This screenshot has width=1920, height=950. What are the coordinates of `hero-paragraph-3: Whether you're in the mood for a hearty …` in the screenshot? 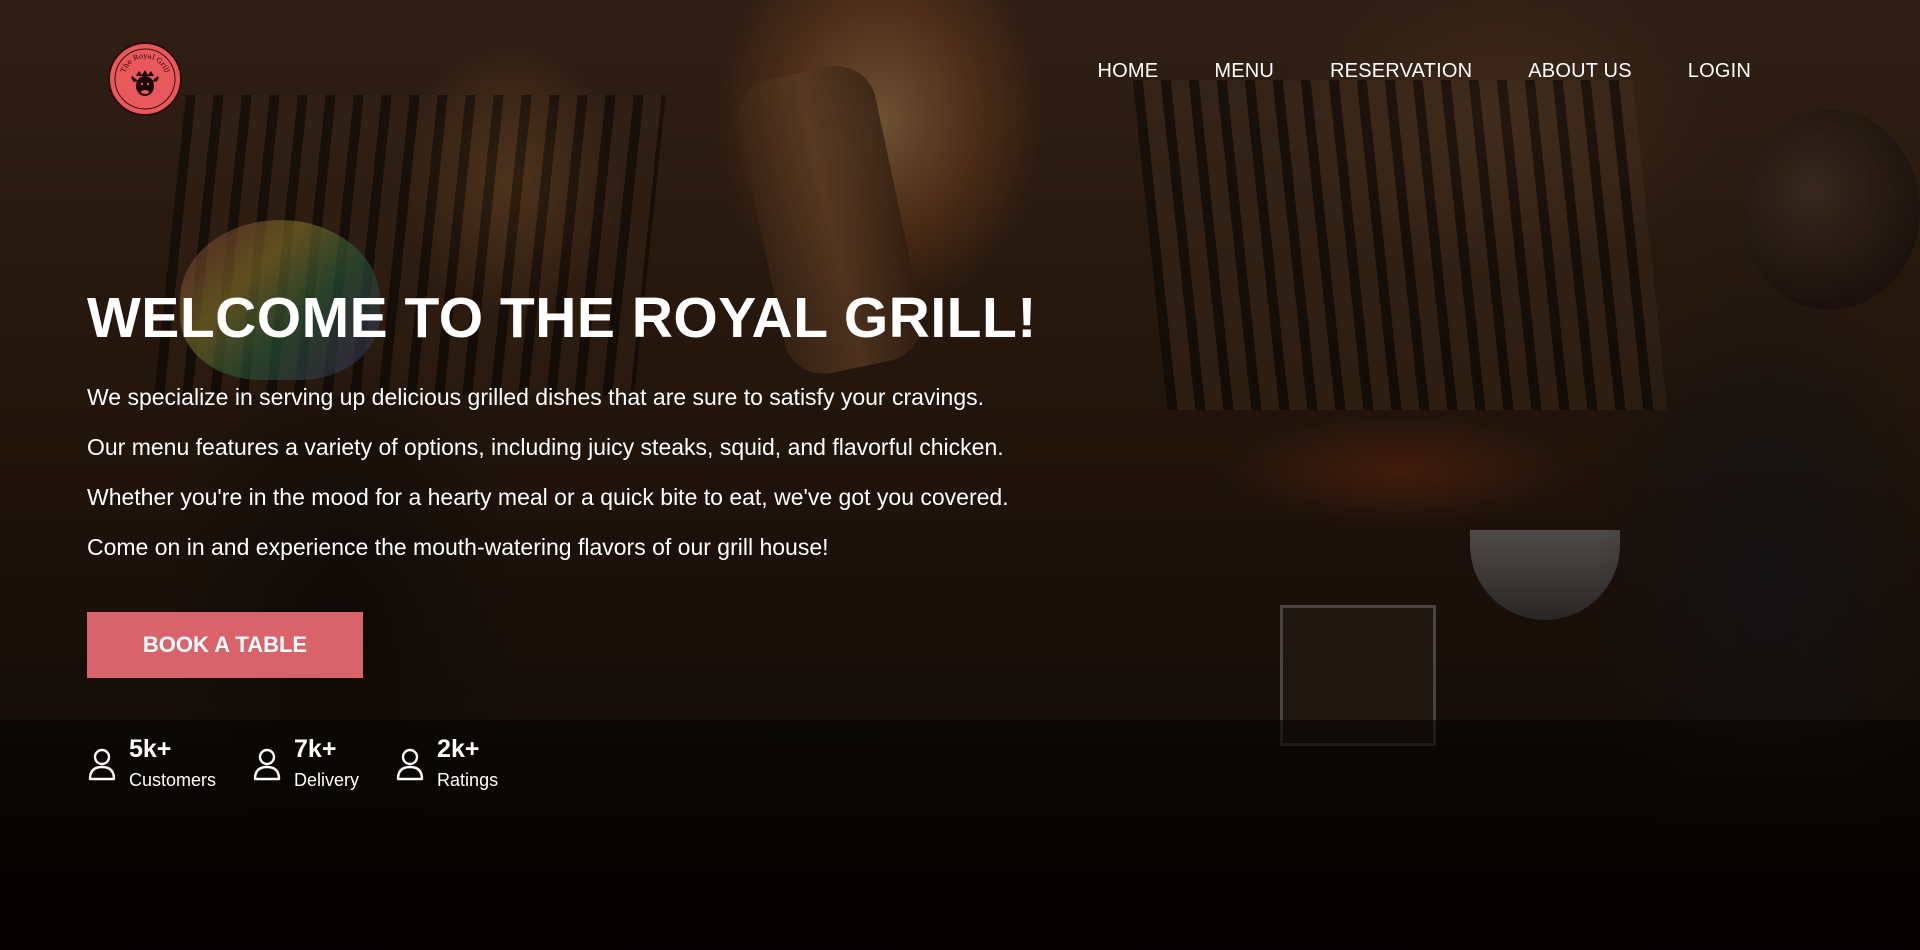 It's located at (548, 497).